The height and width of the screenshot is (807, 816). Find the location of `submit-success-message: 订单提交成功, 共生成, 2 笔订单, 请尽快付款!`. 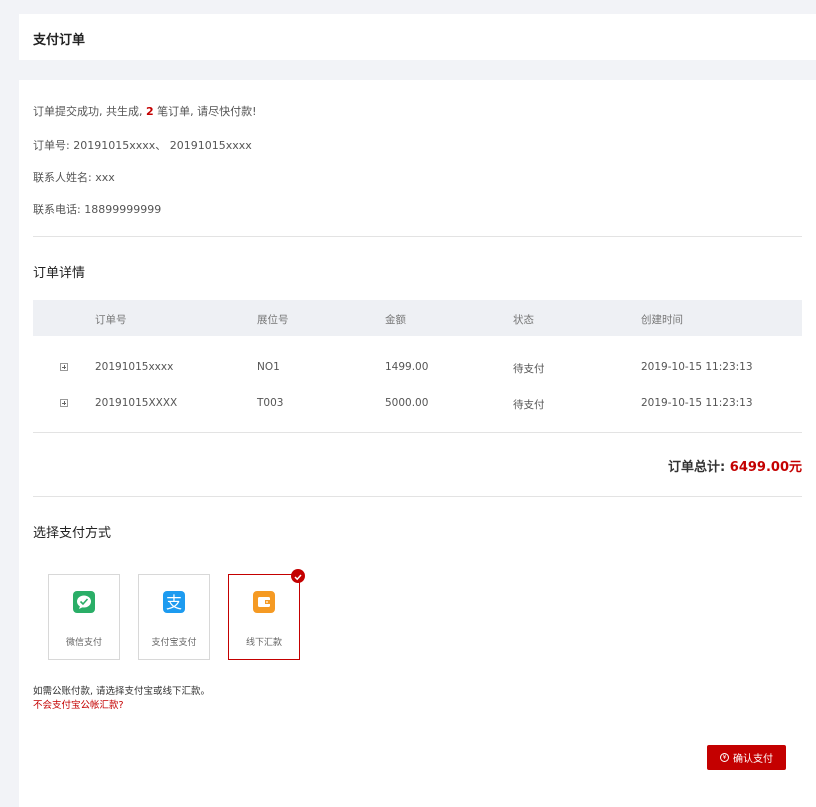

submit-success-message: 订单提交成功, 共生成, 2 笔订单, 请尽快付款! is located at coordinates (145, 111).